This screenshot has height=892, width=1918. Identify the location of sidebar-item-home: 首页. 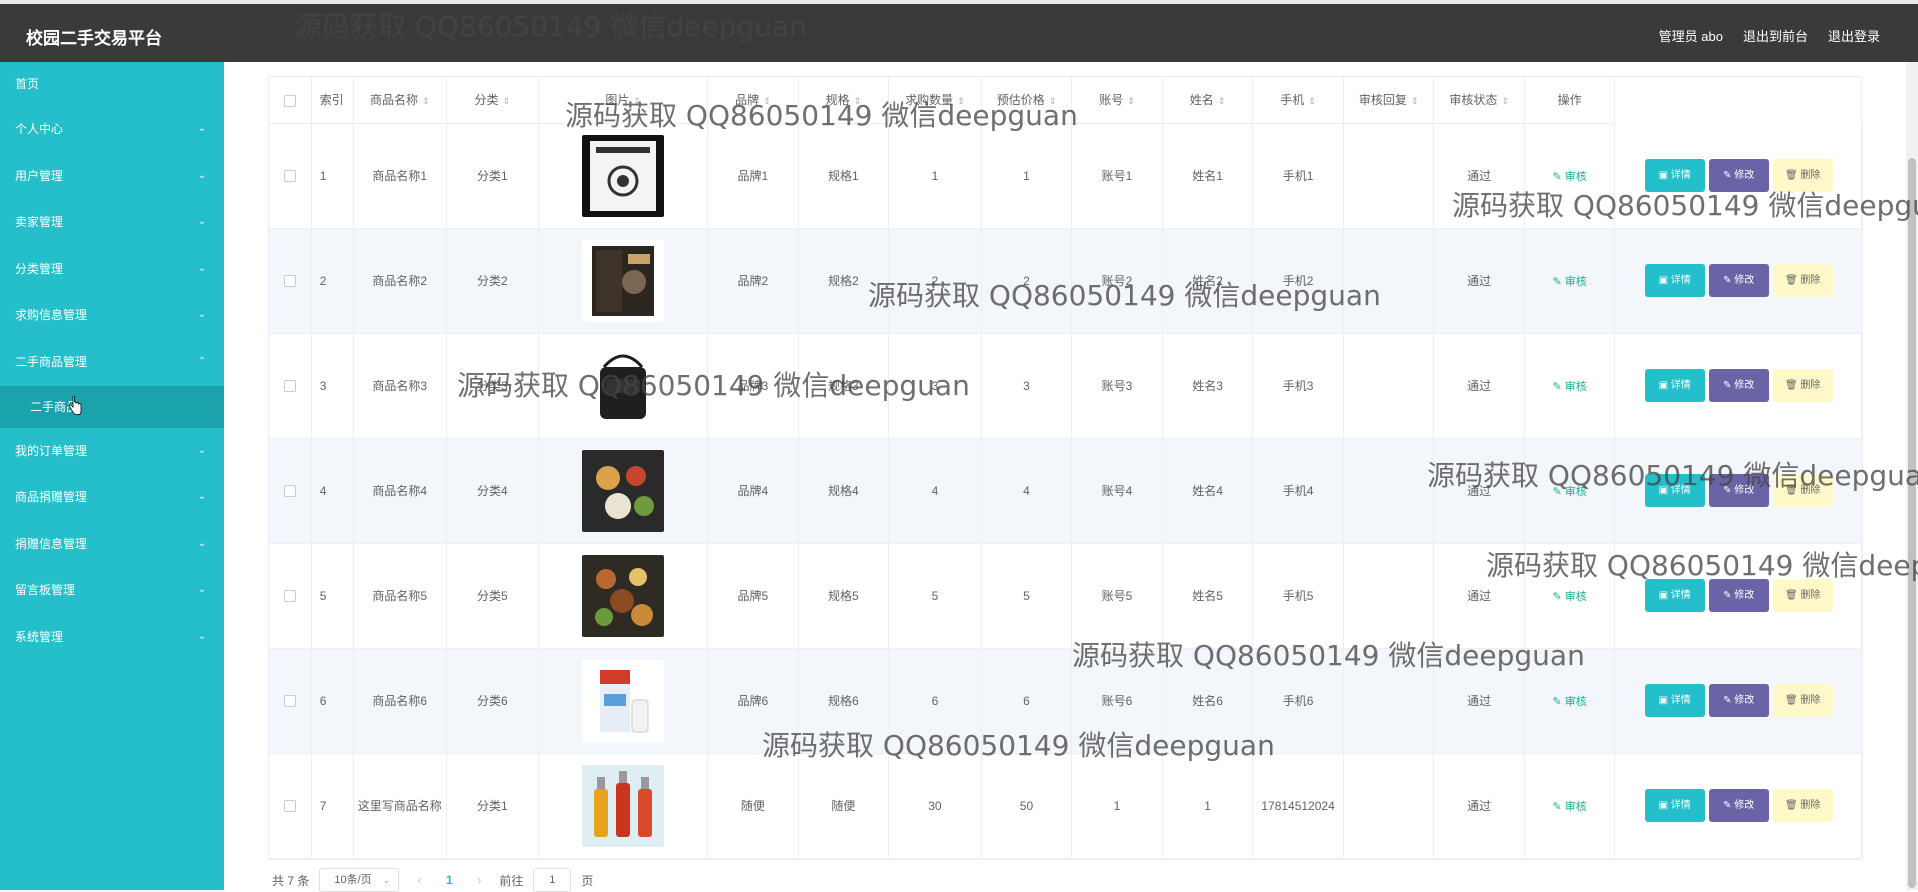
(112, 84).